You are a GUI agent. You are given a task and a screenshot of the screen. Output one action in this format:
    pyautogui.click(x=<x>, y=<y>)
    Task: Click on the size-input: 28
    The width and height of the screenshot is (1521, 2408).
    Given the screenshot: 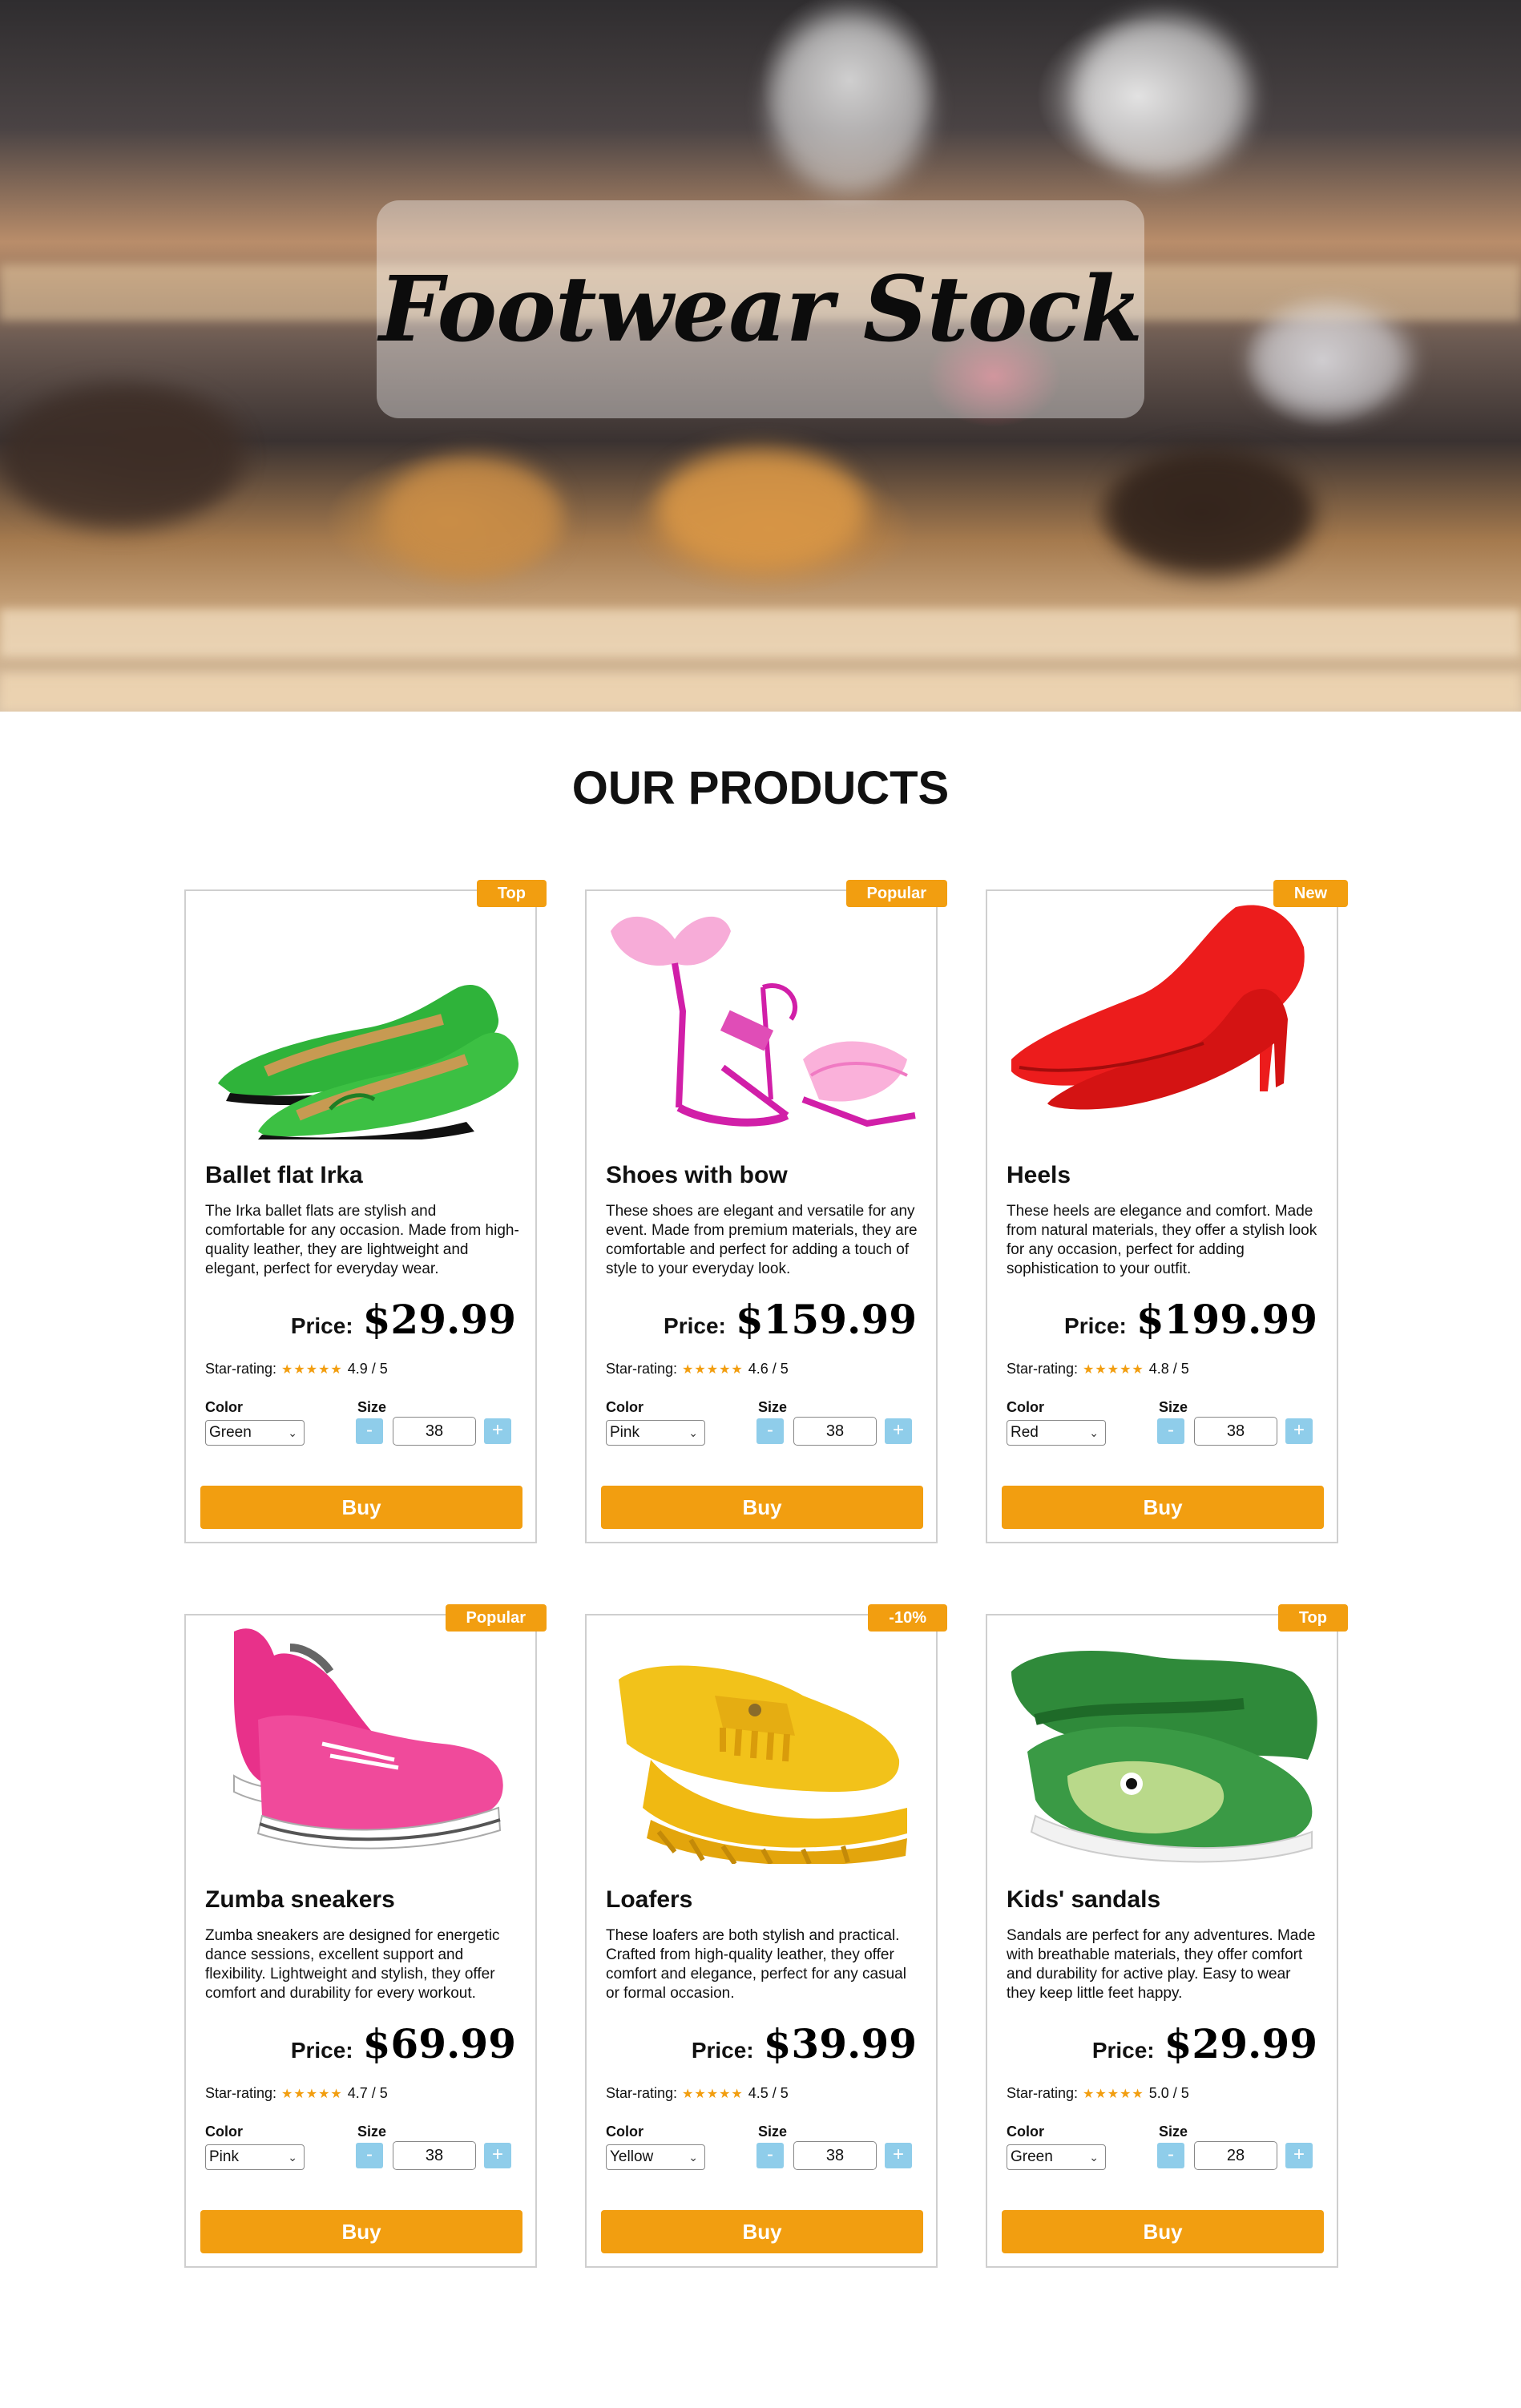 What is the action you would take?
    pyautogui.click(x=1235, y=2155)
    